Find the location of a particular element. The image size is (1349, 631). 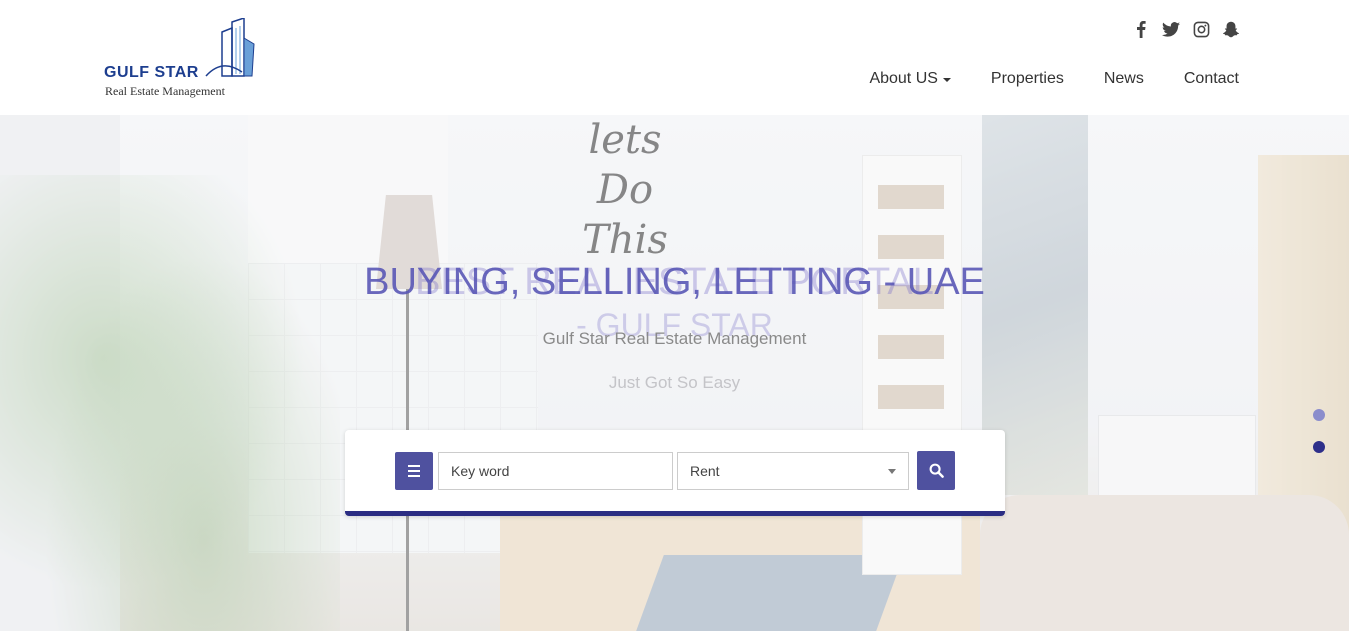

slider-dots is located at coordinates (1319, 431).